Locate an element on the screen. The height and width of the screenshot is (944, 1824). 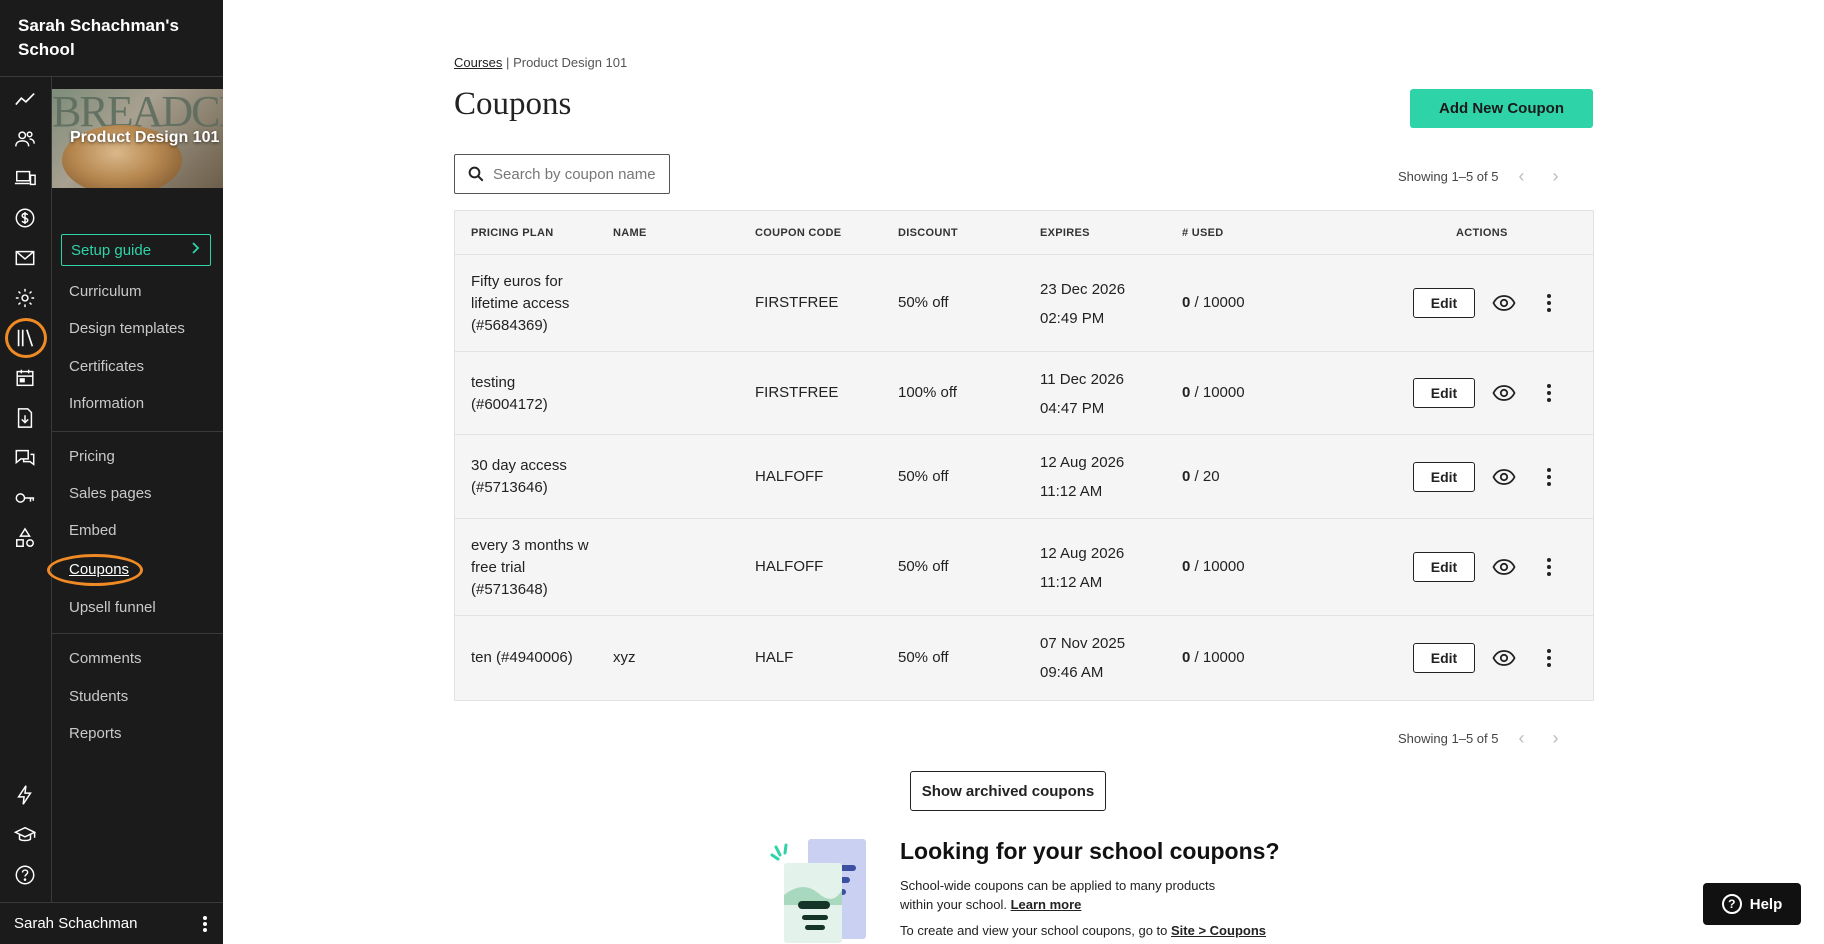
nav-pricing: Pricing is located at coordinates (92, 456).